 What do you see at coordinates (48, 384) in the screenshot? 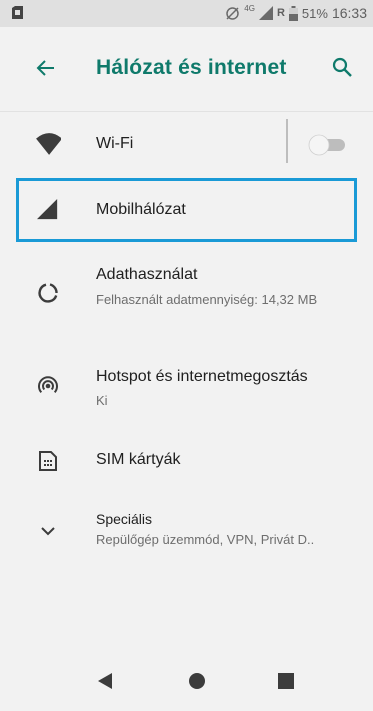
I see `hotspot-icon` at bounding box center [48, 384].